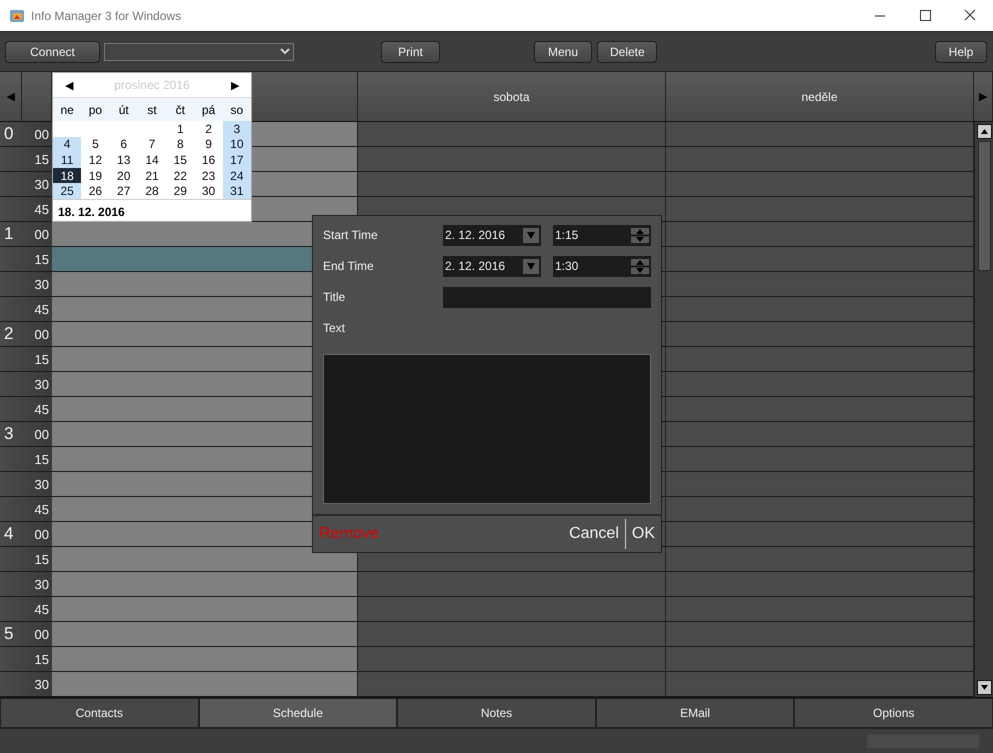 Image resolution: width=993 pixels, height=753 pixels. Describe the element at coordinates (199, 51) in the screenshot. I see `connection-dropdown` at that location.